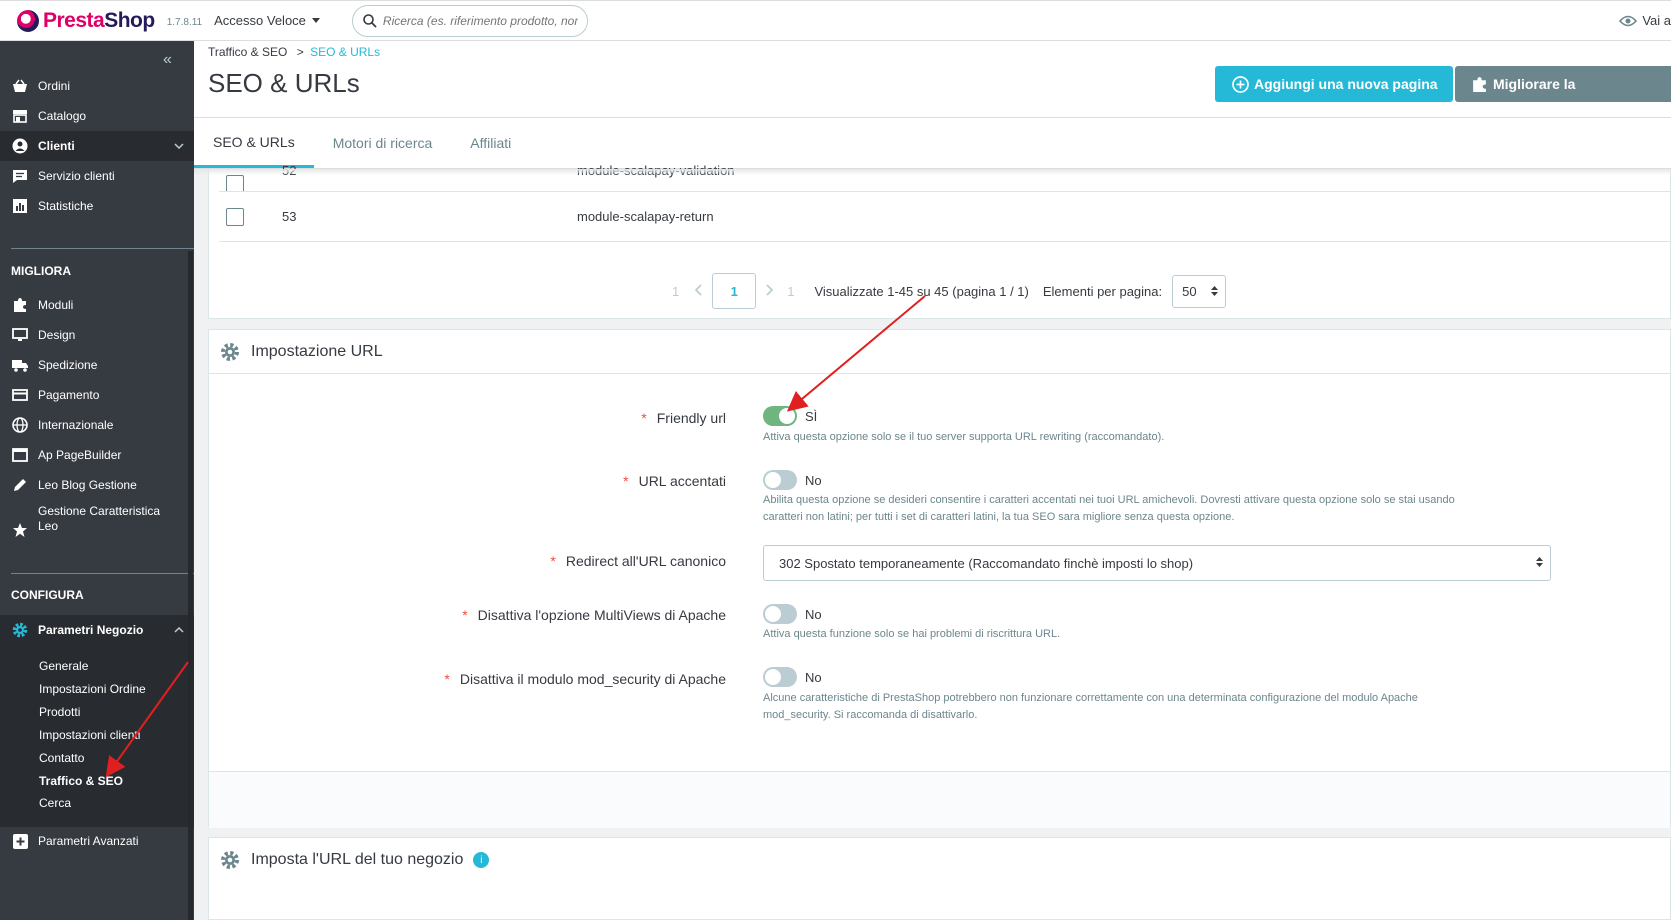 This screenshot has height=920, width=1671. I want to click on submenu-item-impostazioni-ordine: Impostazioni Ordine, so click(92, 689).